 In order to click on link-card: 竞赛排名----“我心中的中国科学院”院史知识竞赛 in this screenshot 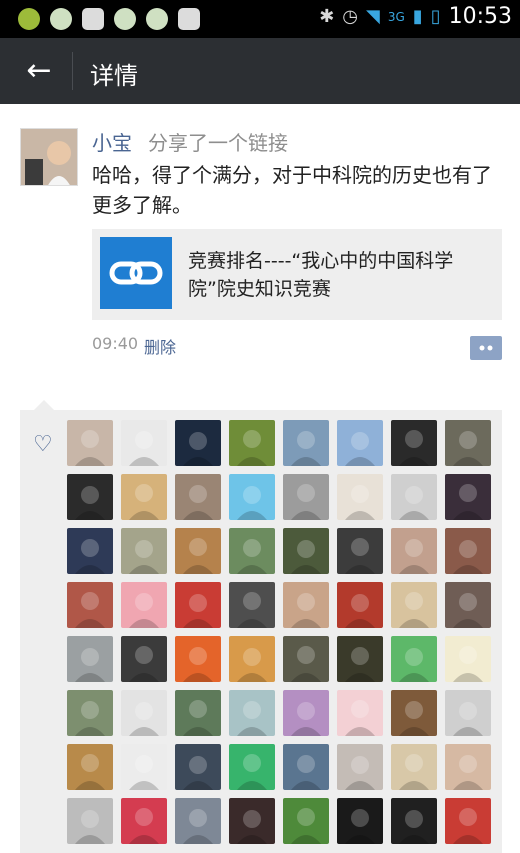, I will do `click(297, 274)`.